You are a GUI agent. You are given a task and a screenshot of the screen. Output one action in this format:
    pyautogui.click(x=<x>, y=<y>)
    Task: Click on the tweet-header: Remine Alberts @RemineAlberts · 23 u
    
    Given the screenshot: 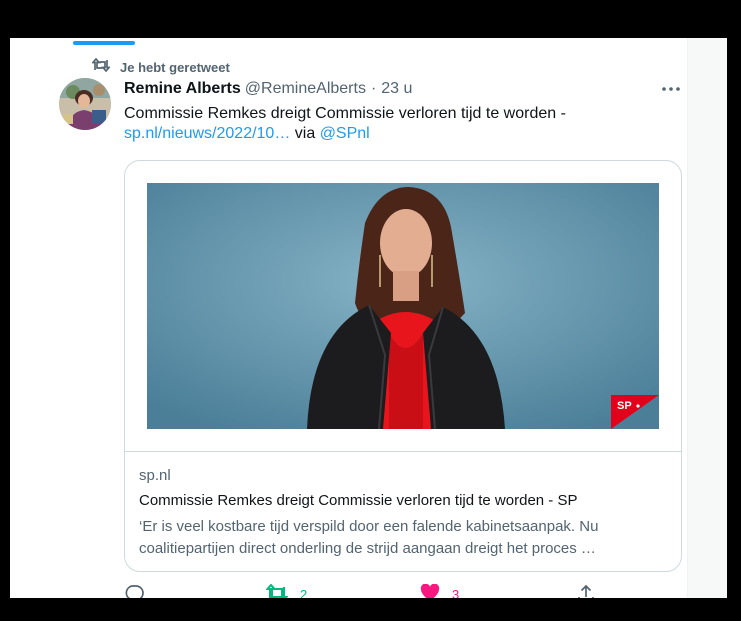 What is the action you would take?
    pyautogui.click(x=404, y=89)
    